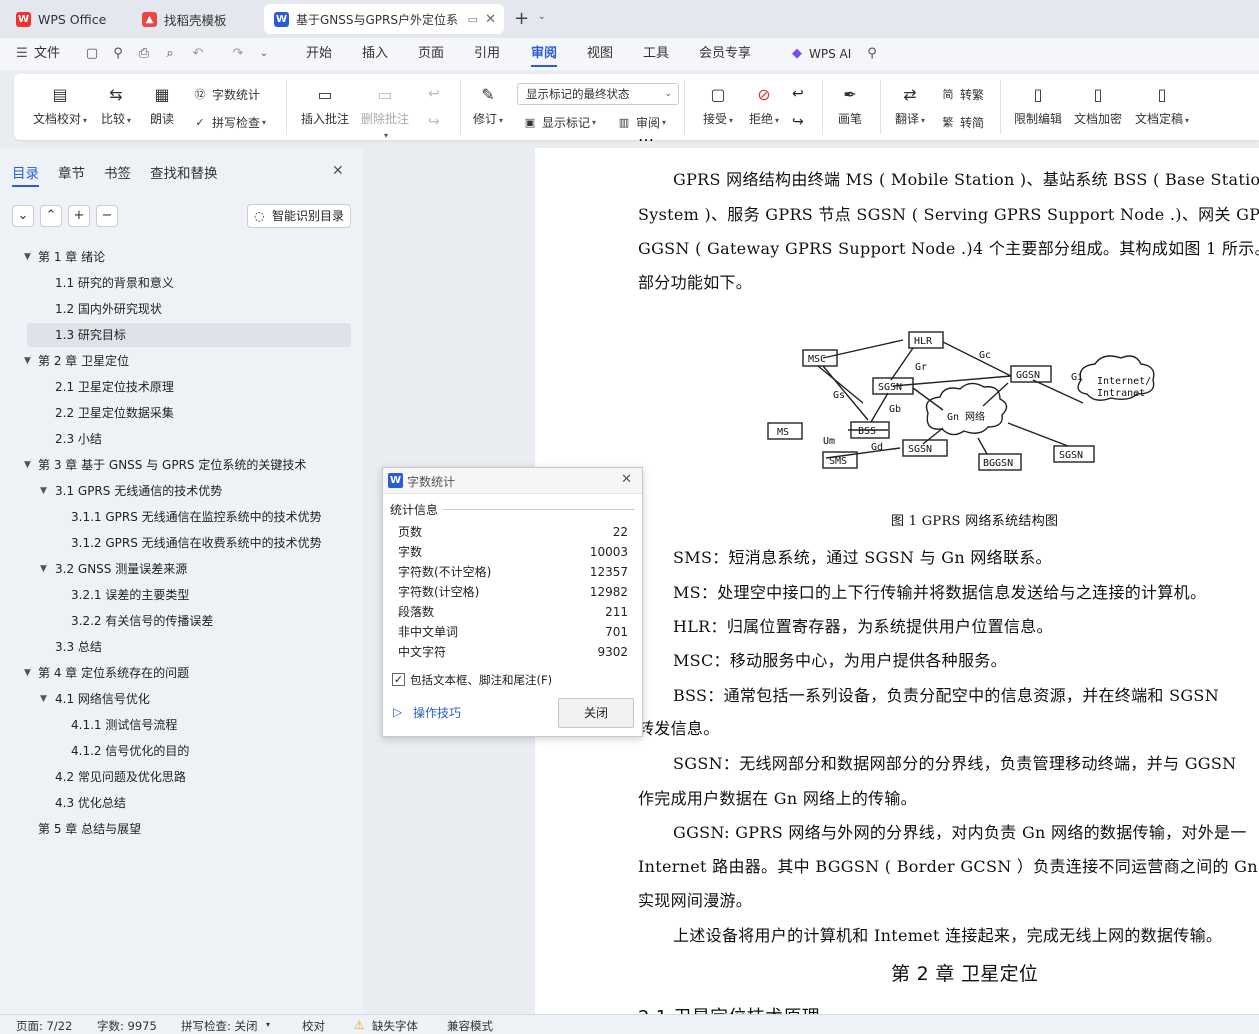 Image resolution: width=1259 pixels, height=1034 pixels. I want to click on toc-item: 3.2.1 误差的主要类型, so click(175, 595).